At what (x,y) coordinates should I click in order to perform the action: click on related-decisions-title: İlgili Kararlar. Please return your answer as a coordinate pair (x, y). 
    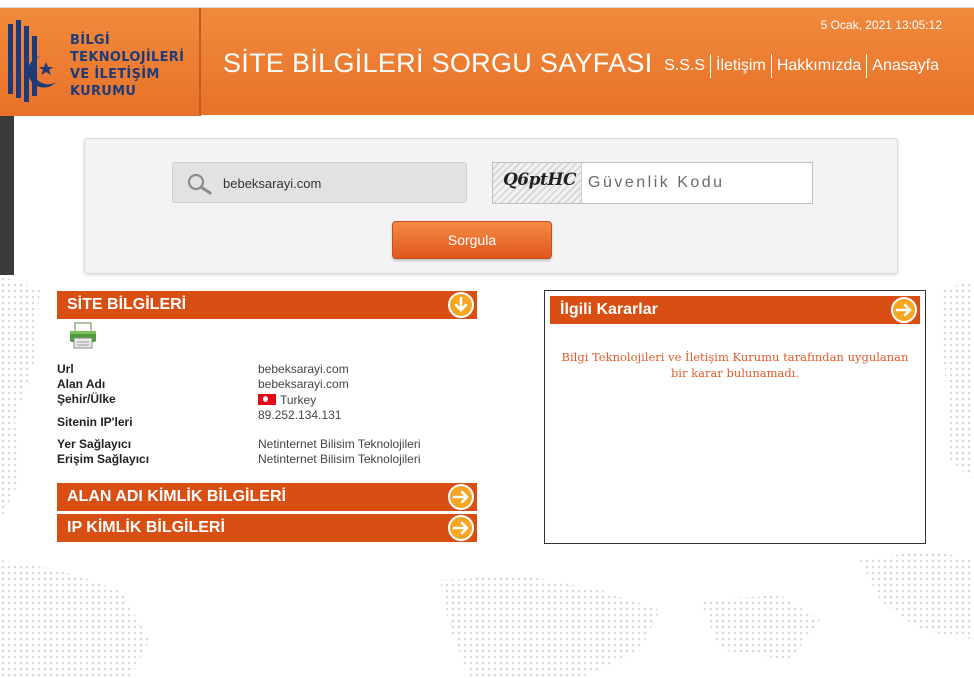
    Looking at the image, I should click on (609, 309).